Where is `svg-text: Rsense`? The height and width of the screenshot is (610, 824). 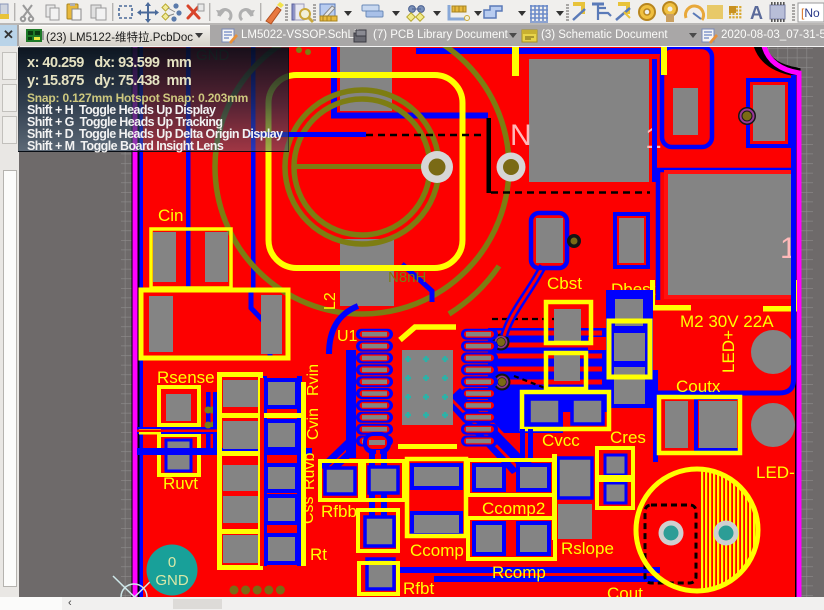
svg-text: Rsense is located at coordinates (186, 377).